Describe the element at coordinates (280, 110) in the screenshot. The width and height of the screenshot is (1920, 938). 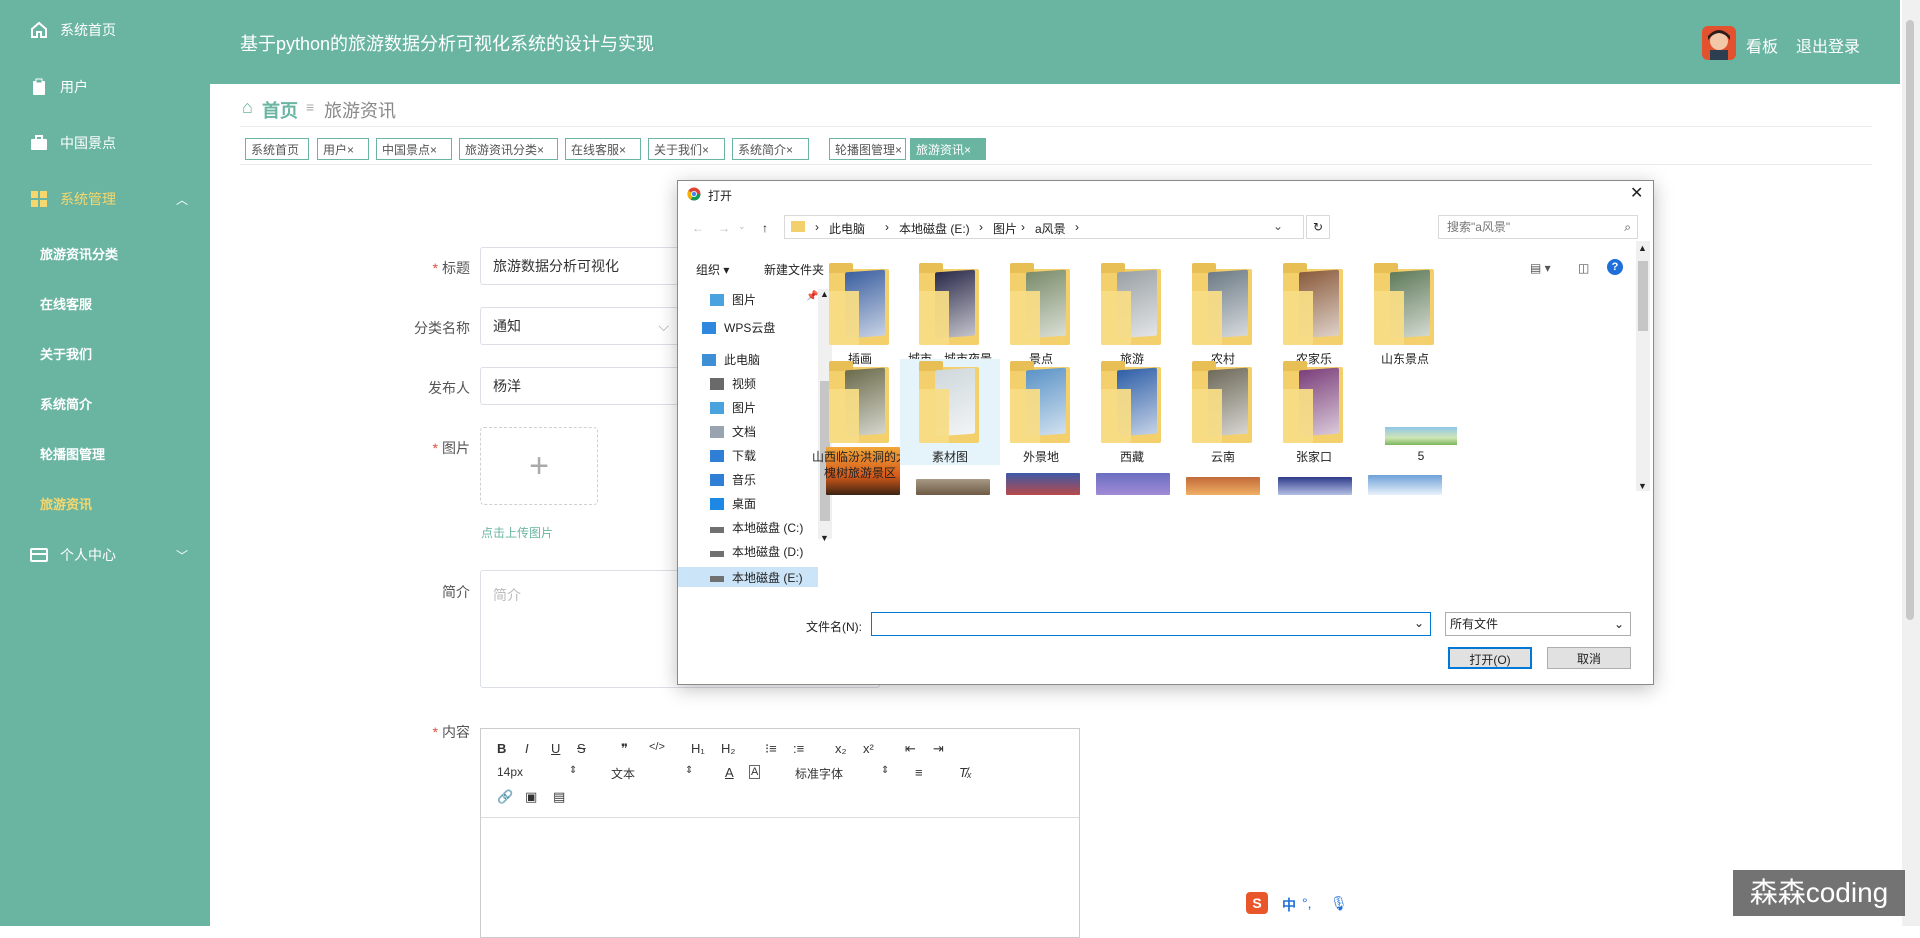
I see `breadcrumb-home: 首页` at that location.